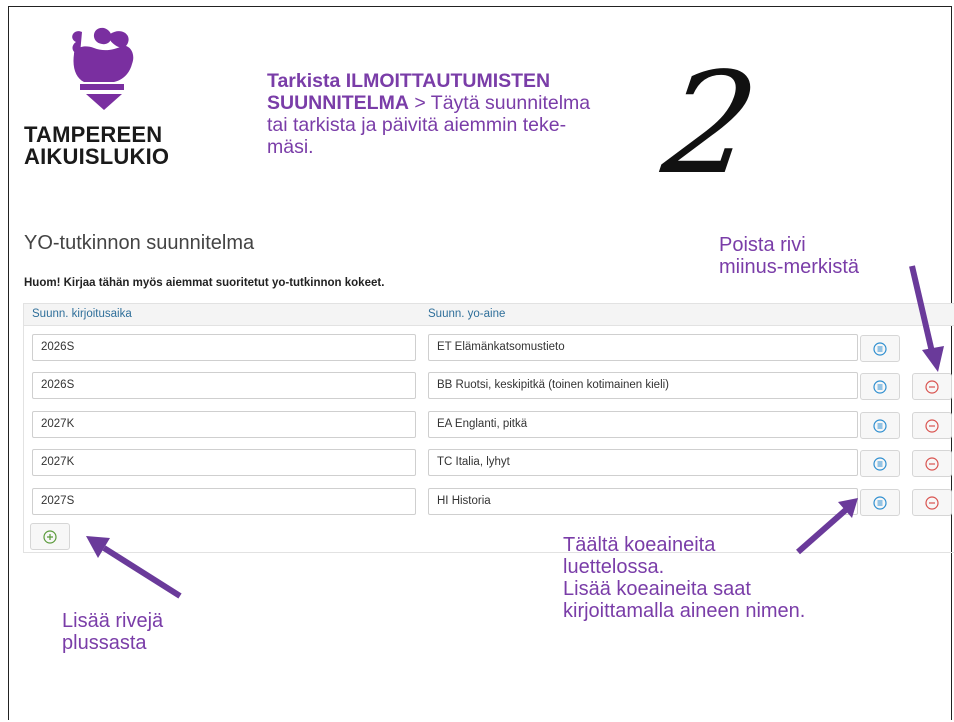 The width and height of the screenshot is (954, 722). What do you see at coordinates (827, 526) in the screenshot?
I see `arrow-to-list-icon` at bounding box center [827, 526].